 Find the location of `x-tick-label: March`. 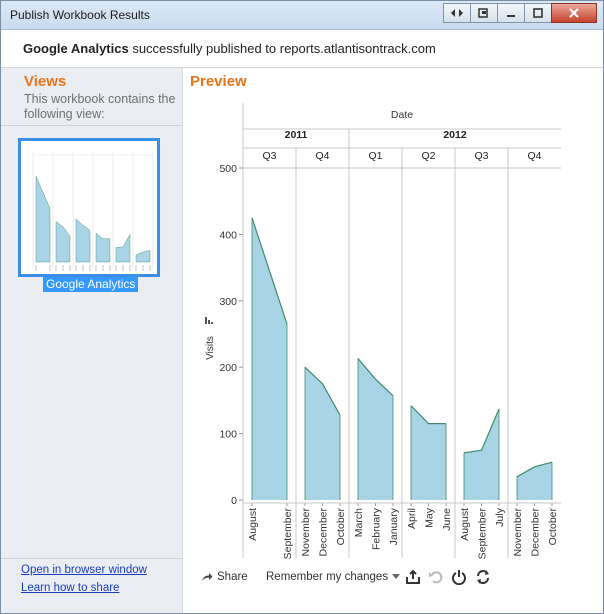

x-tick-label: March is located at coordinates (359, 522).